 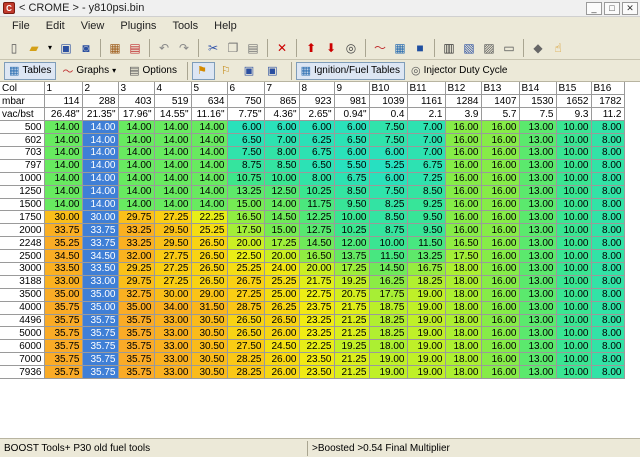 I want to click on fuel-cell: 8.00, so click(x=608, y=192).